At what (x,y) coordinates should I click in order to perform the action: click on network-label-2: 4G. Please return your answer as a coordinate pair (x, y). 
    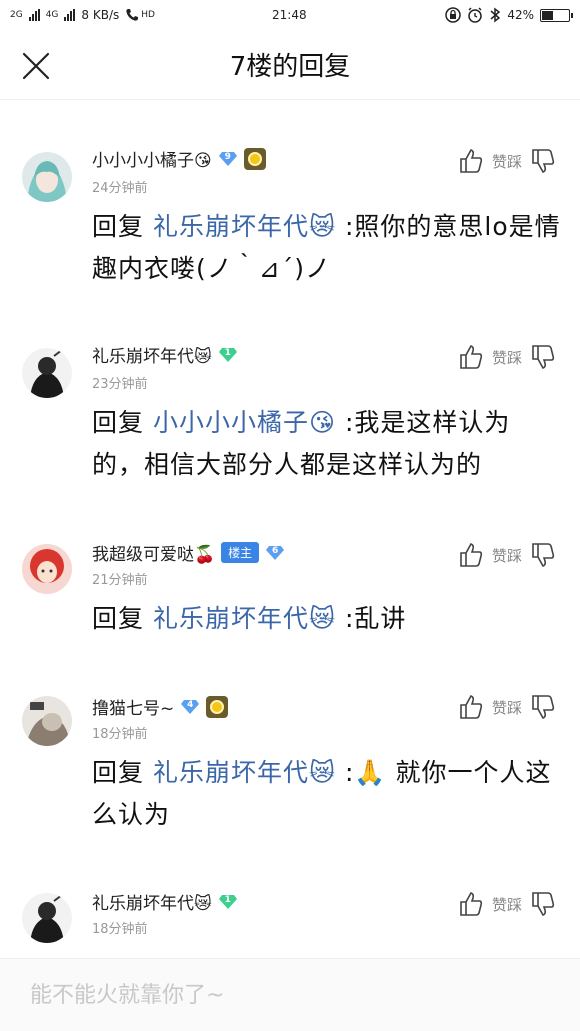
    Looking at the image, I should click on (52, 15).